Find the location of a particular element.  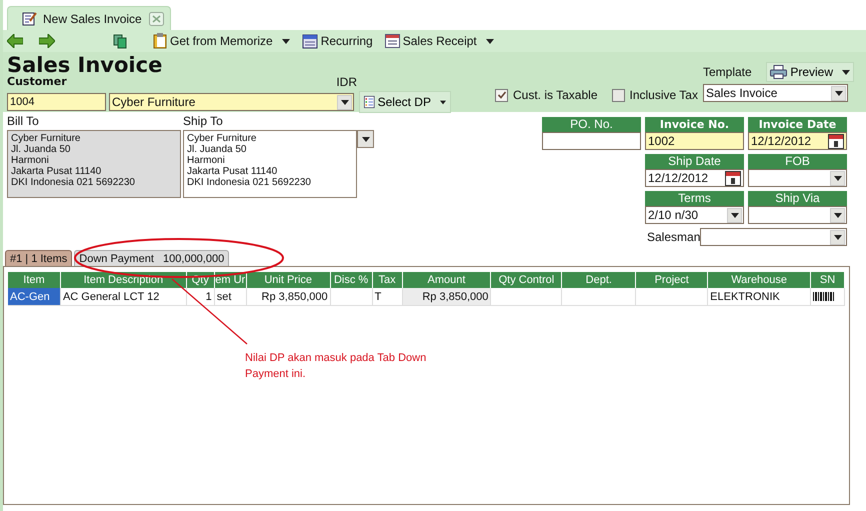

column-header: Project is located at coordinates (672, 280).